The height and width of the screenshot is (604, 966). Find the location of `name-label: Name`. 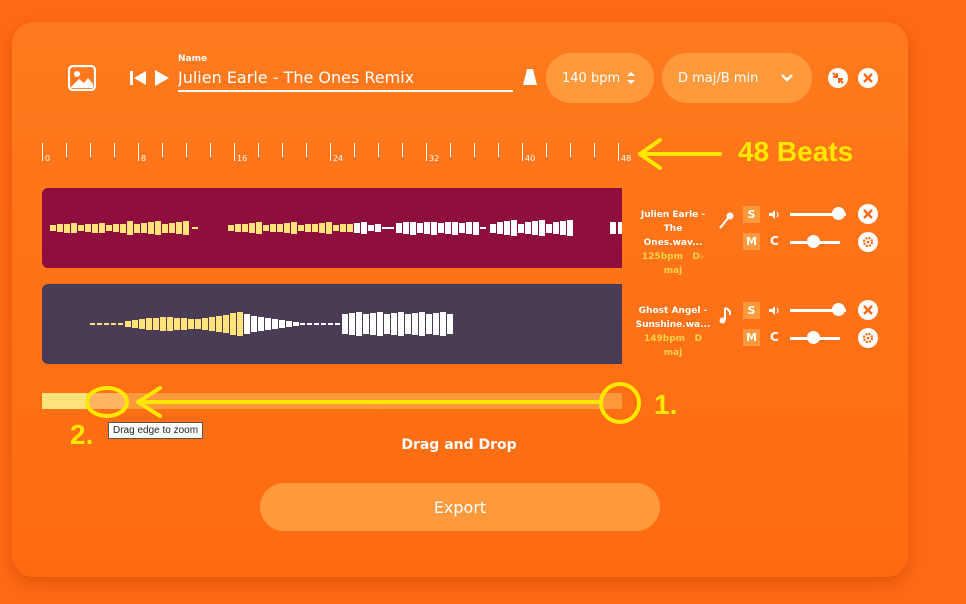

name-label: Name is located at coordinates (193, 59).